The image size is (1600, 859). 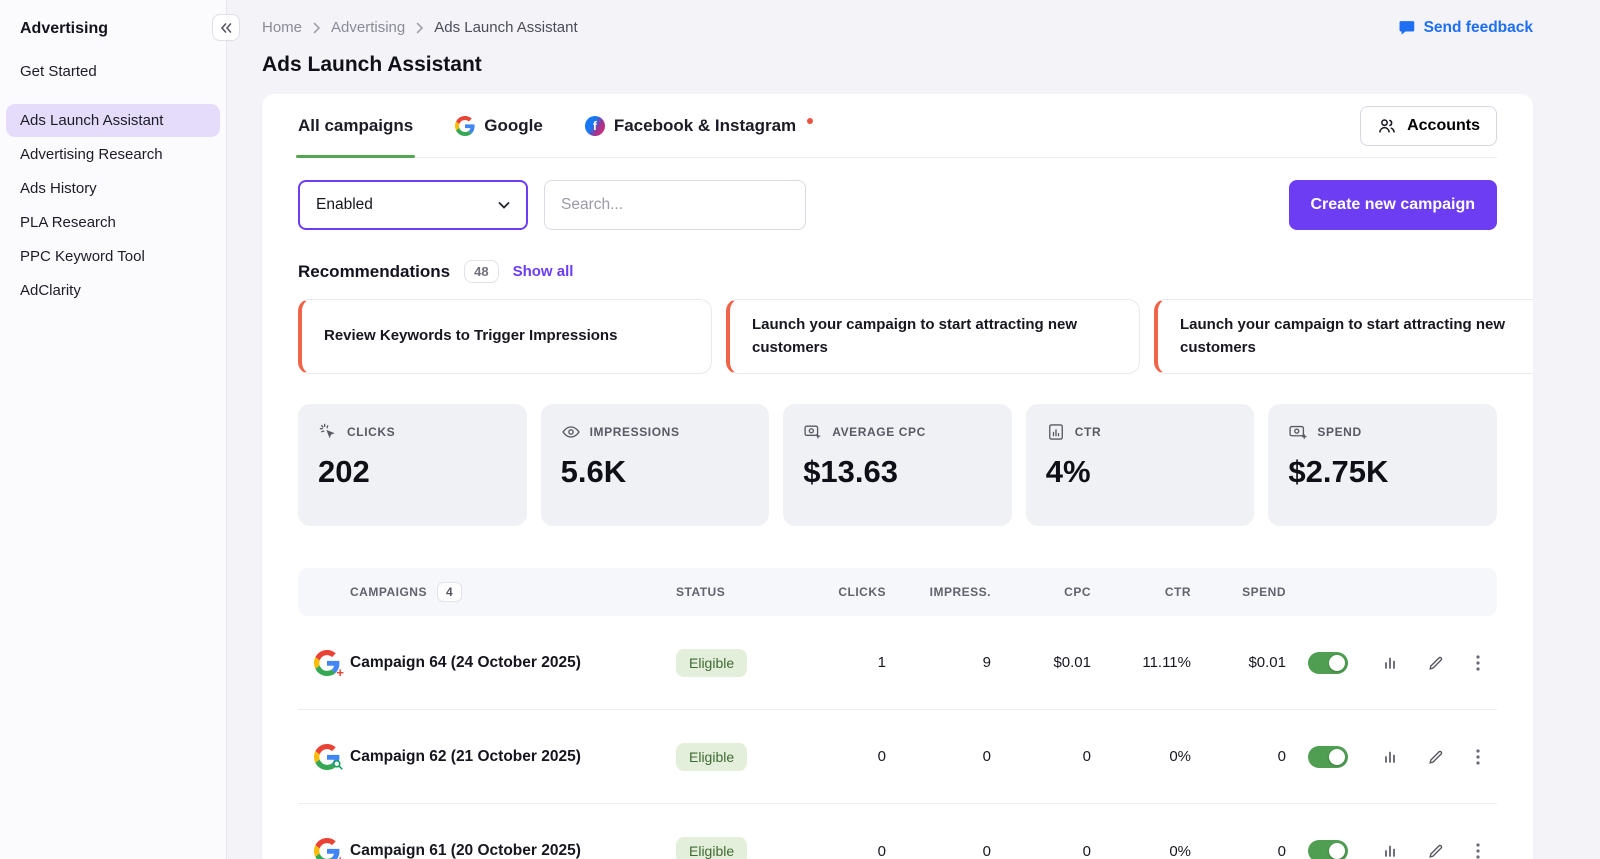 What do you see at coordinates (504, 205) in the screenshot?
I see `chevron-down-icon` at bounding box center [504, 205].